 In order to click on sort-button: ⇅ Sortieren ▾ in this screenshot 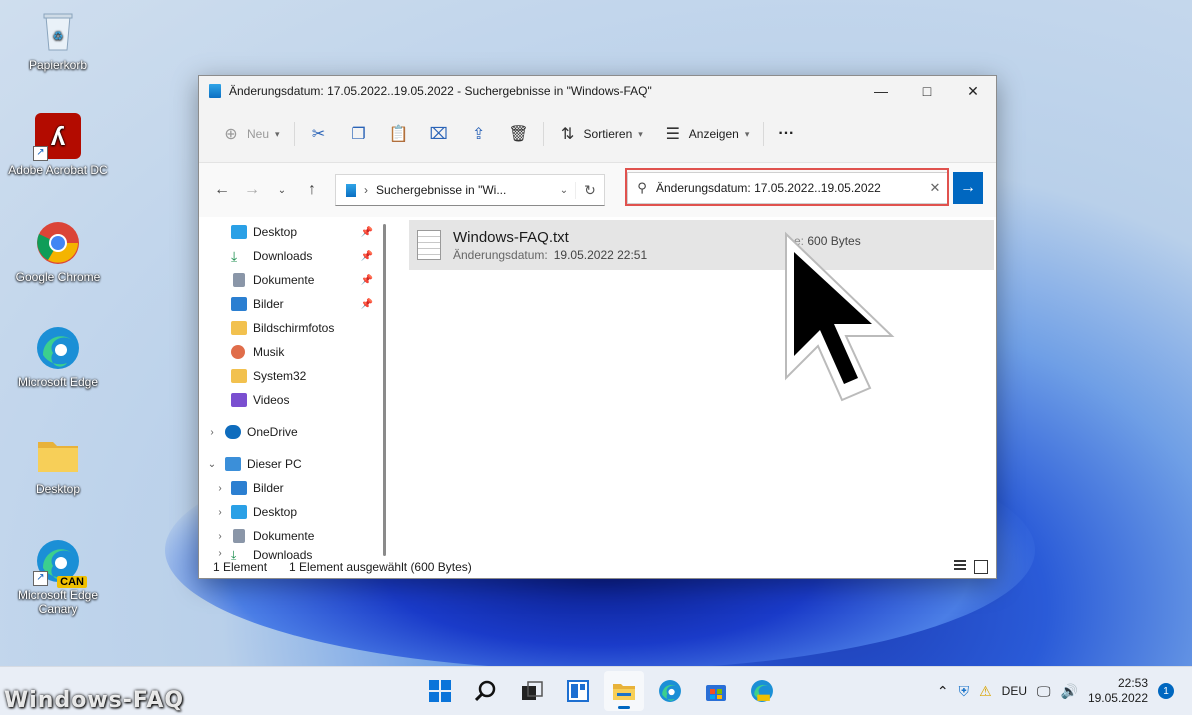, I will do `click(600, 134)`.